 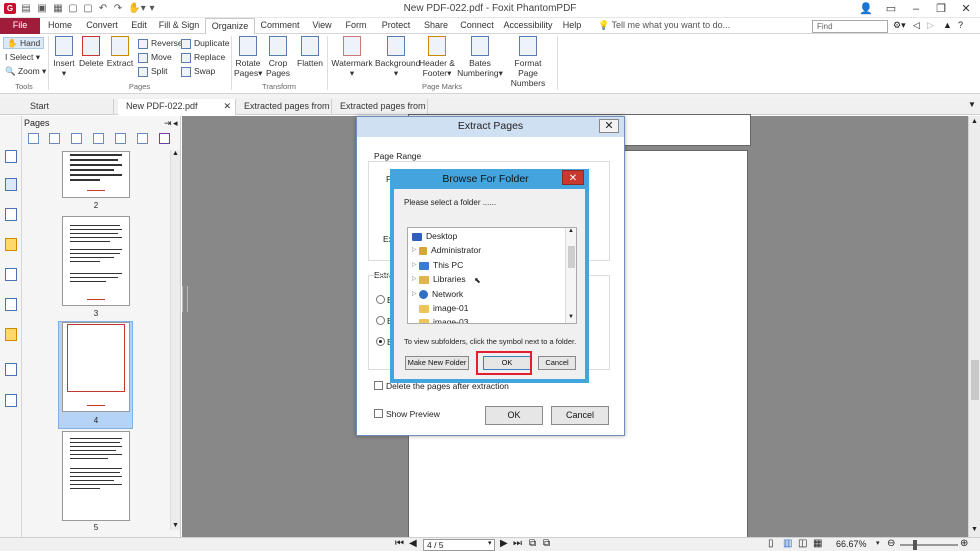 I want to click on doc-tab-start: Start, so click(x=68, y=107).